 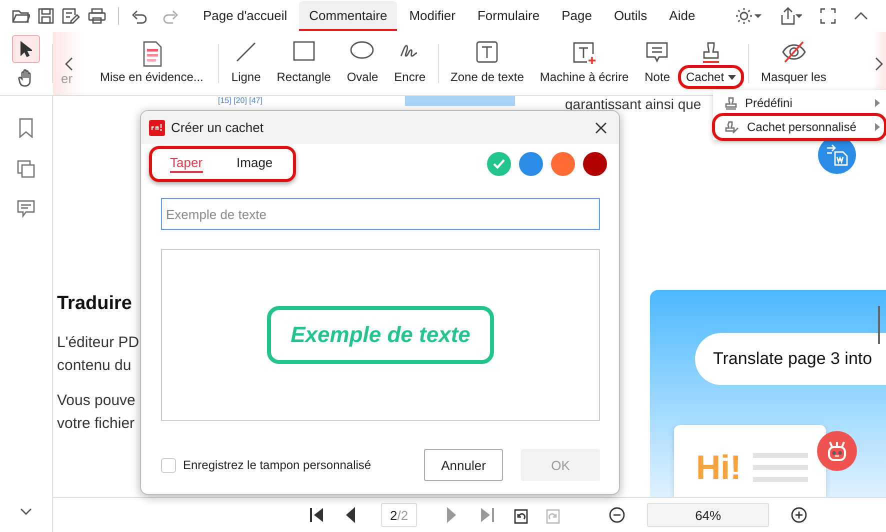 What do you see at coordinates (633, 104) in the screenshot?
I see `body-text: garantissant ainsi que` at bounding box center [633, 104].